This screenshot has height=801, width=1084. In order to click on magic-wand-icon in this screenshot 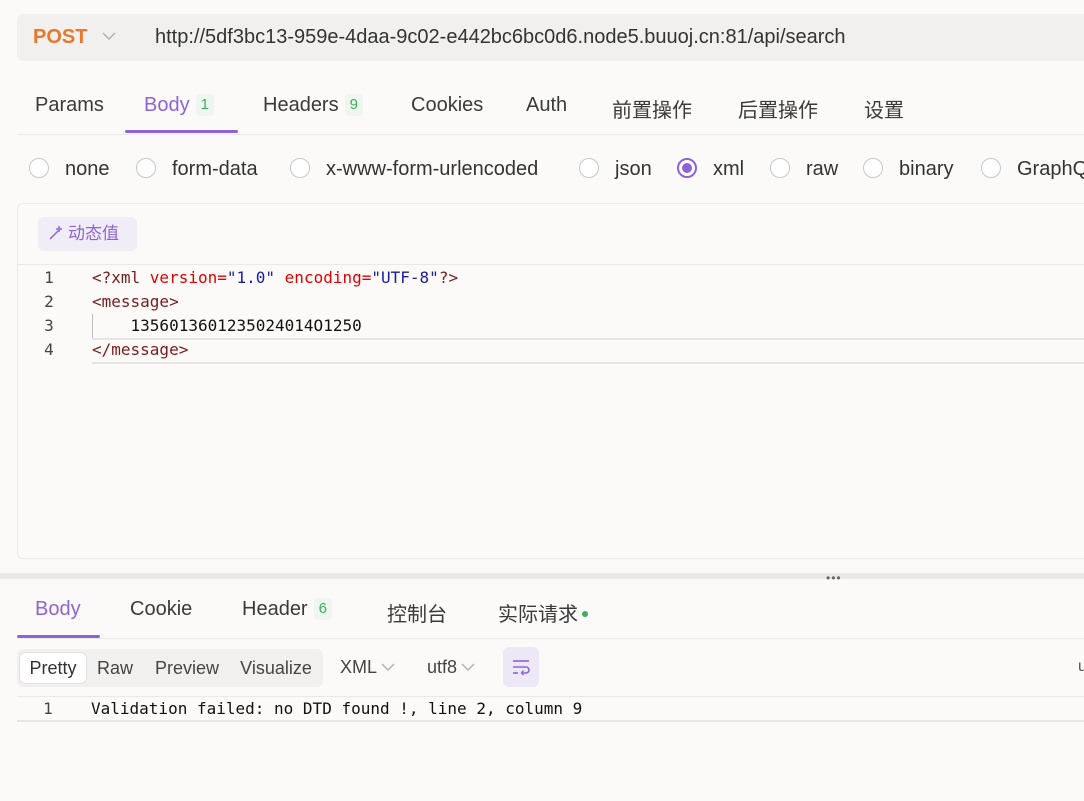, I will do `click(56, 232)`.